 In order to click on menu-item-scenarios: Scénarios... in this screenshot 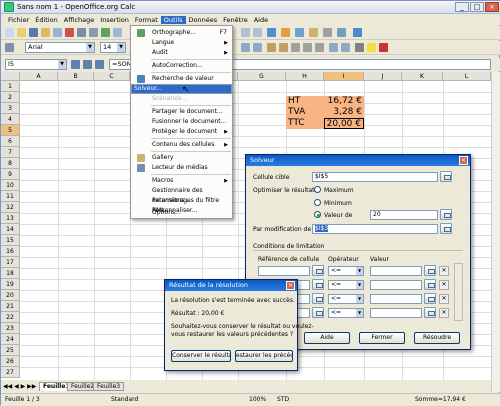, I will do `click(181, 99)`.